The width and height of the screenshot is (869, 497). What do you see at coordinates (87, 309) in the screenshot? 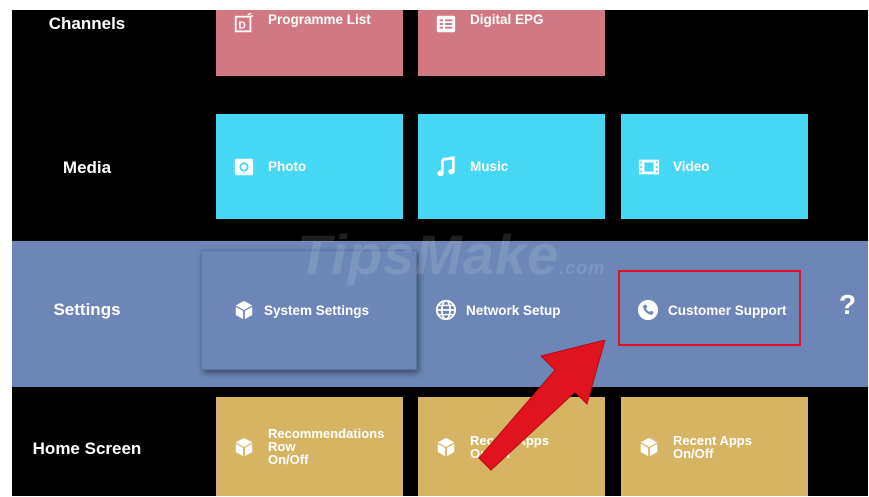
I see `row-label-settings: Settings` at bounding box center [87, 309].